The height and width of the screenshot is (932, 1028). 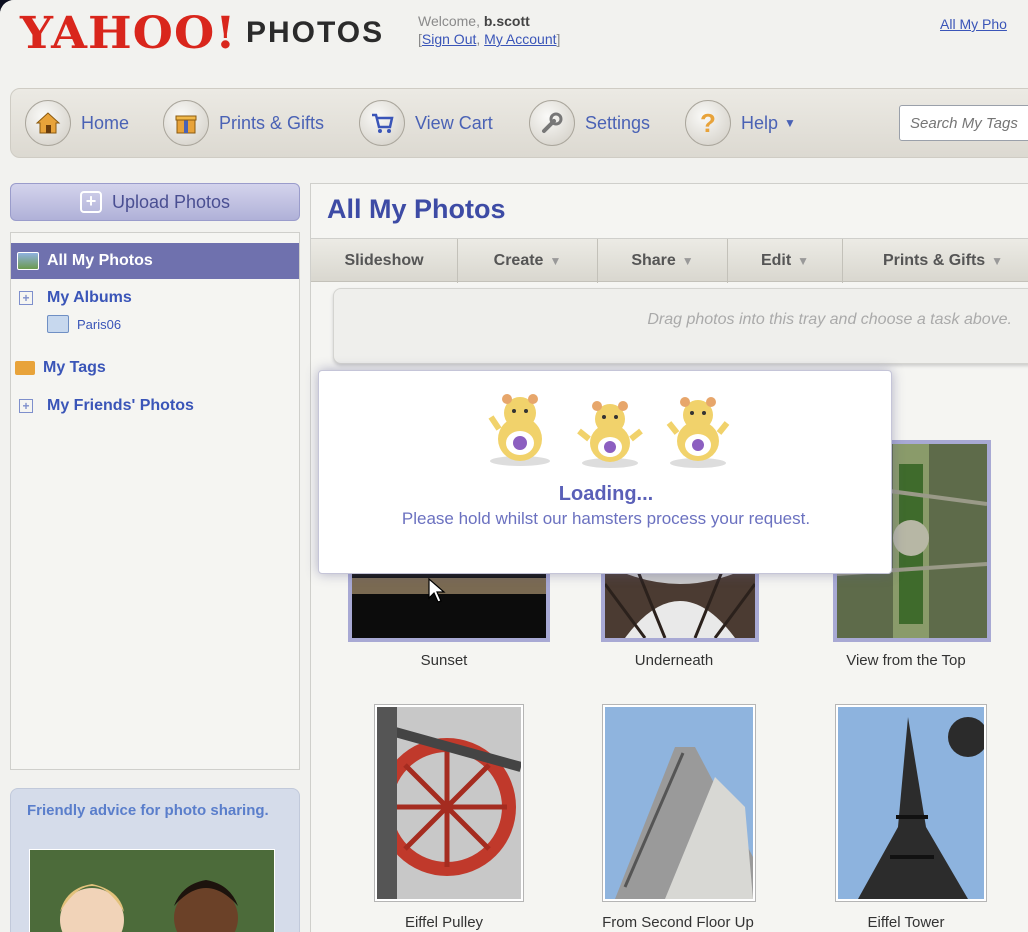 What do you see at coordinates (963, 123) in the screenshot?
I see `search-tags-input` at bounding box center [963, 123].